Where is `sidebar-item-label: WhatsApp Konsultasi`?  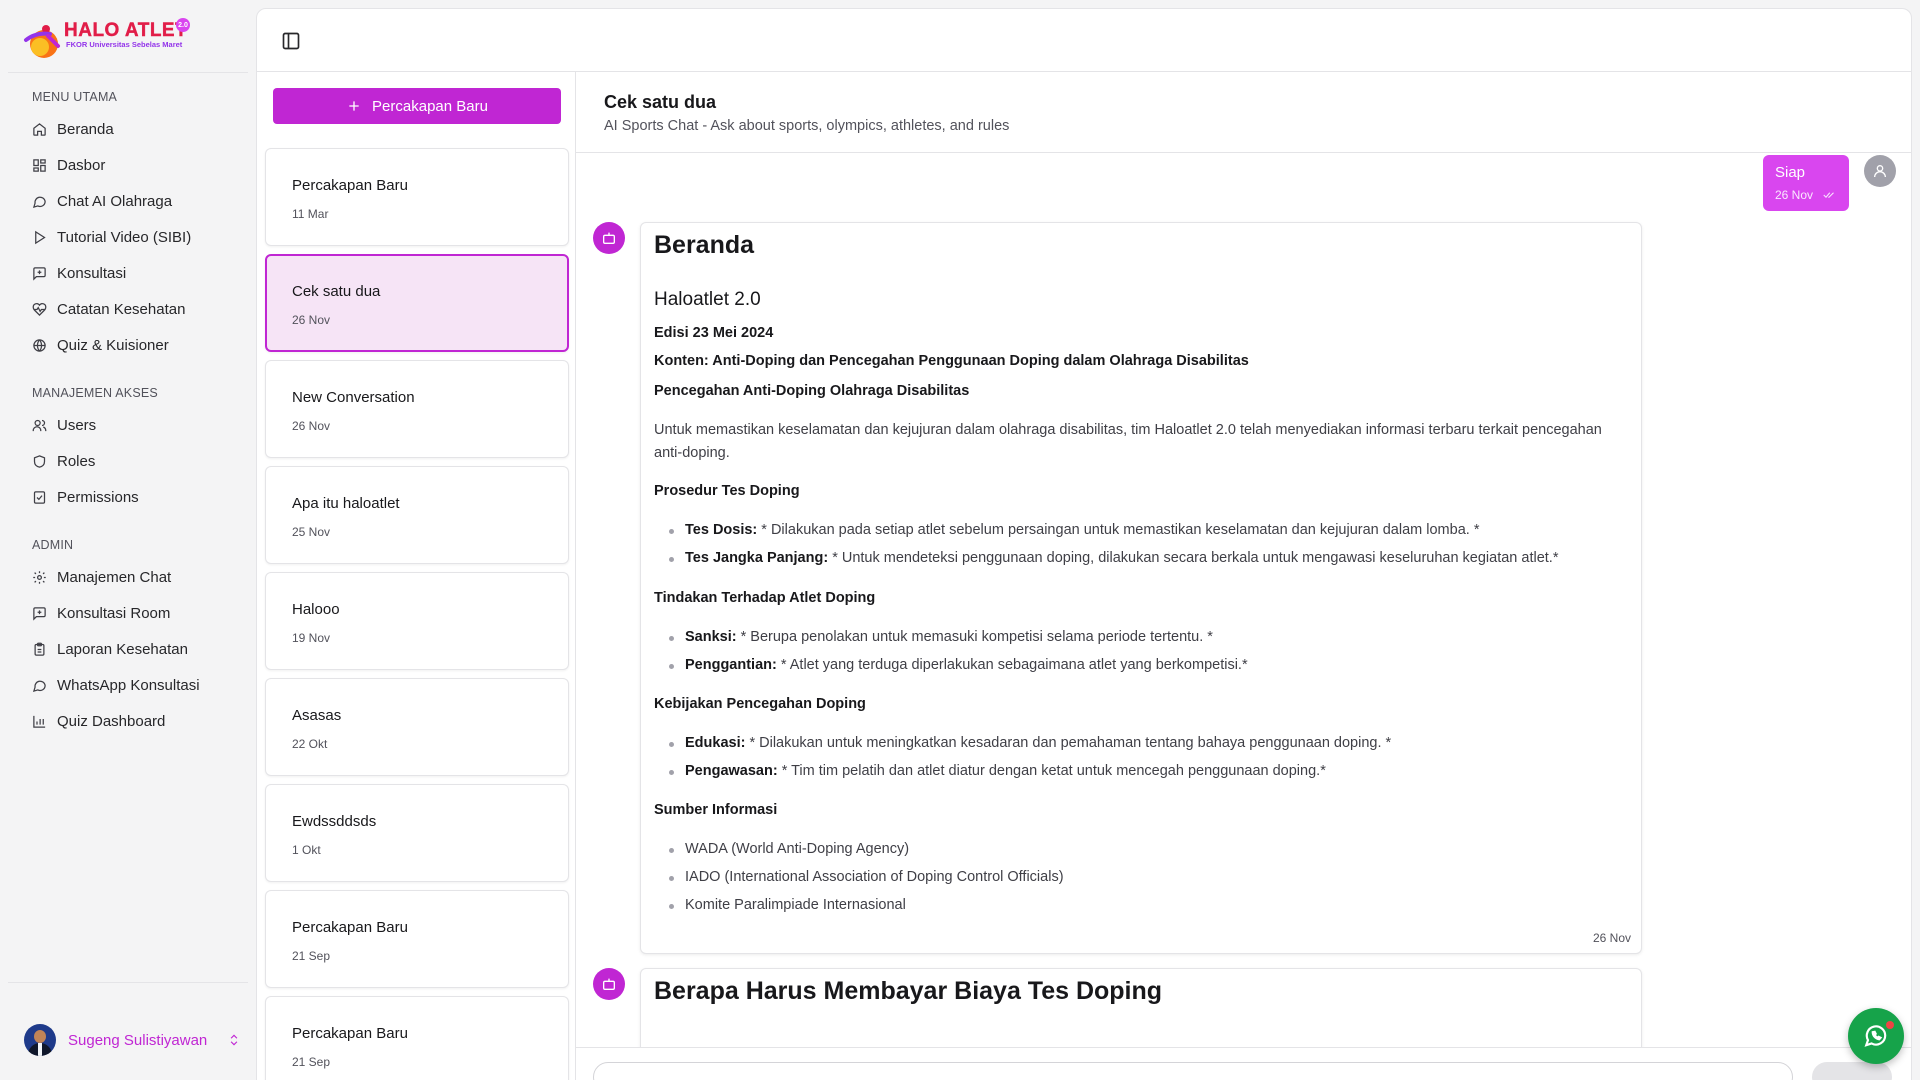 sidebar-item-label: WhatsApp Konsultasi is located at coordinates (128, 685).